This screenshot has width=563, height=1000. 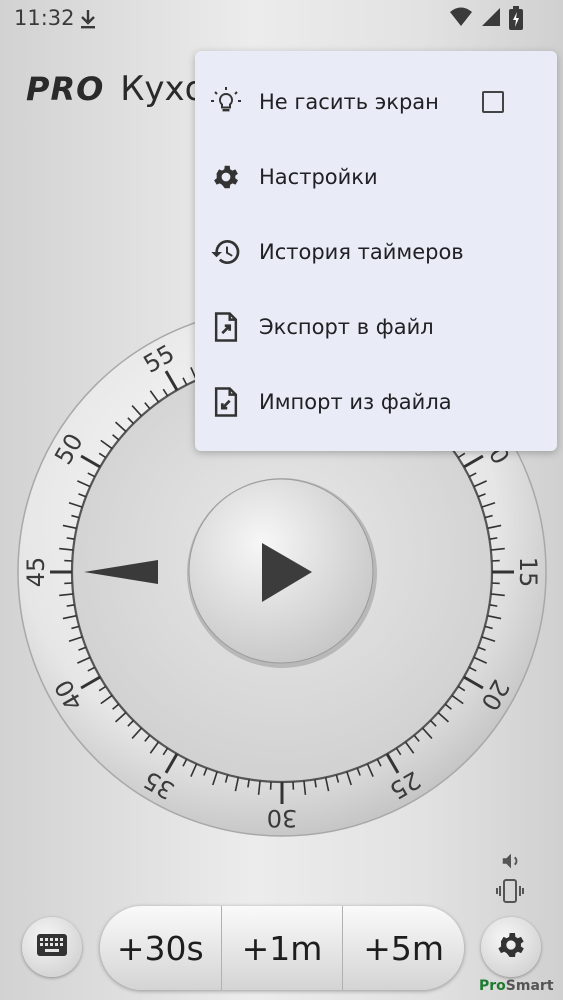 What do you see at coordinates (226, 252) in the screenshot?
I see `history-icon` at bounding box center [226, 252].